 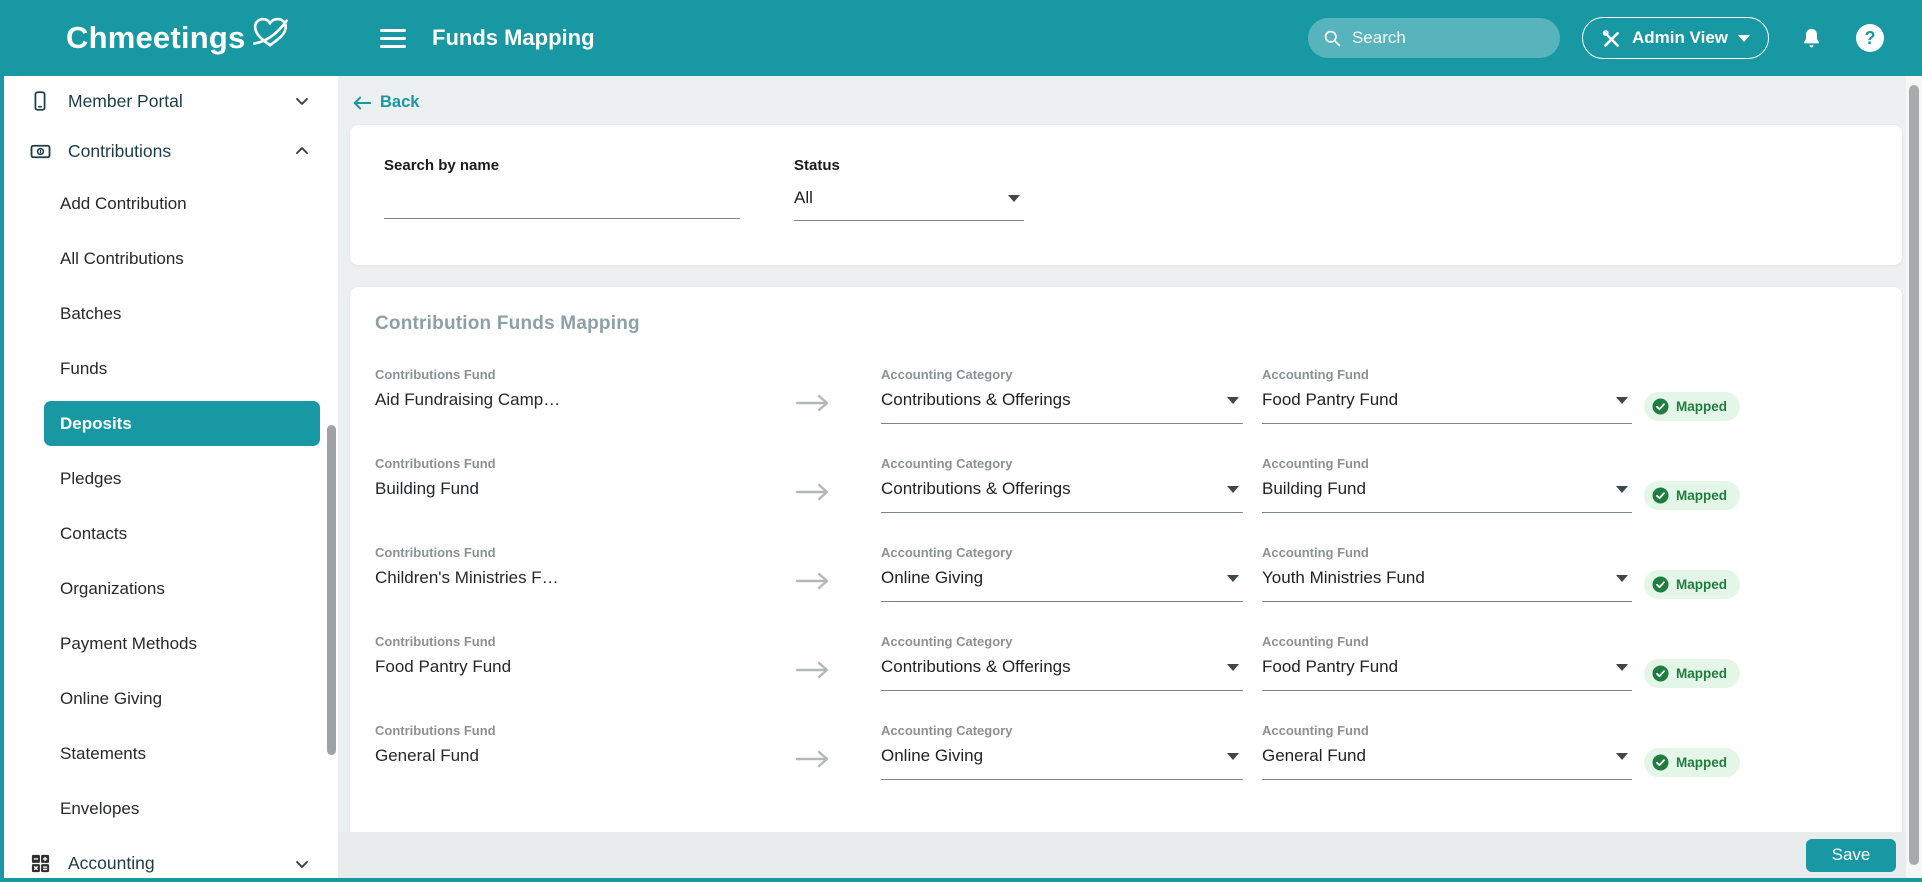 I want to click on sidebar-item-contacts: Contacts, so click(x=171, y=533).